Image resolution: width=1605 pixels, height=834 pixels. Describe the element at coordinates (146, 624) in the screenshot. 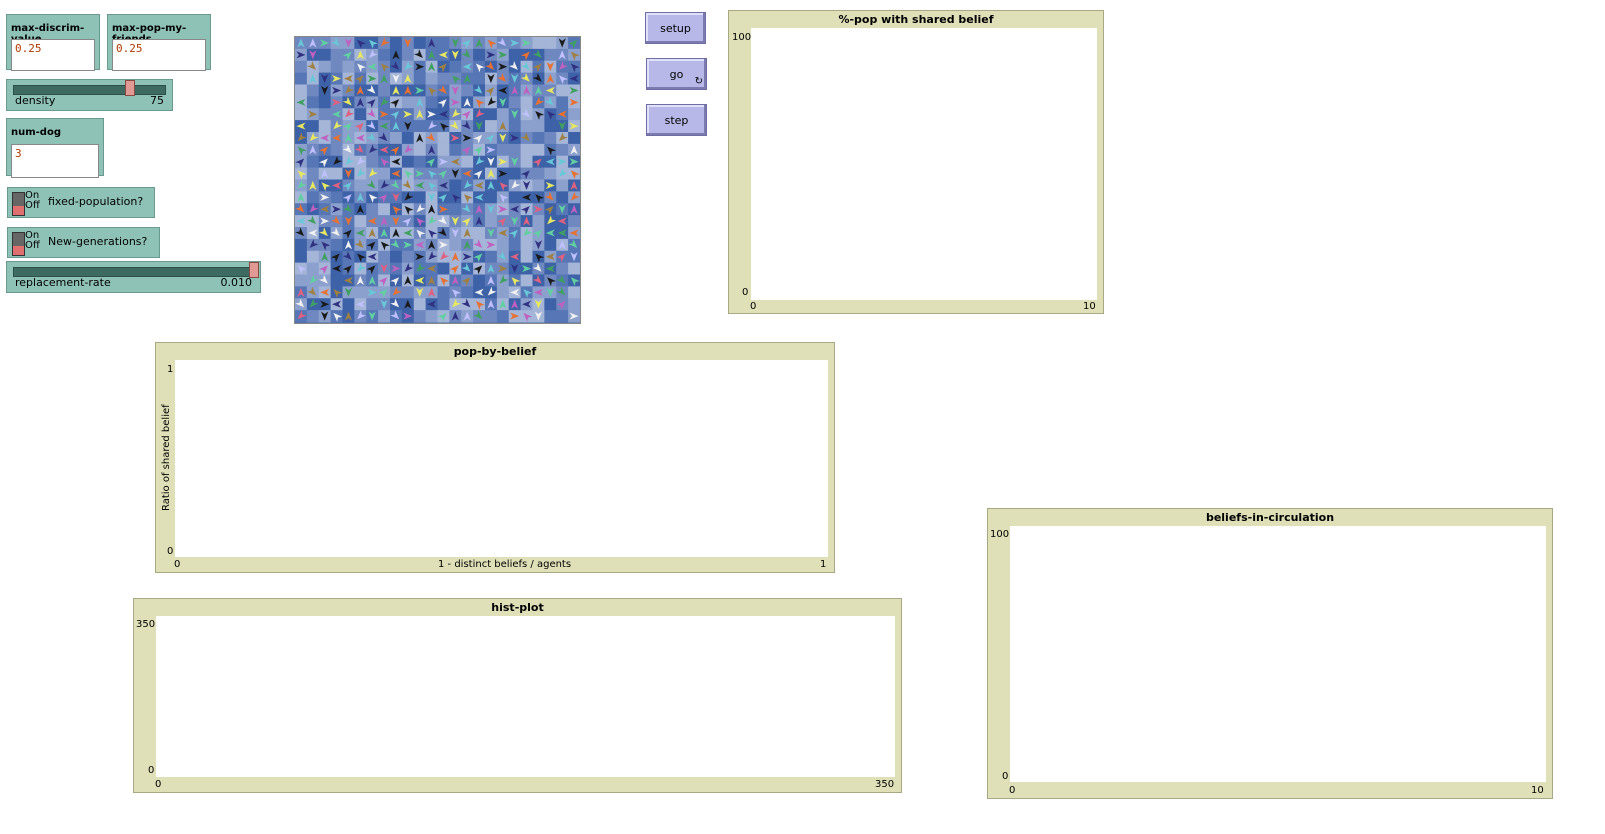

I see `y-max-label: 350` at that location.